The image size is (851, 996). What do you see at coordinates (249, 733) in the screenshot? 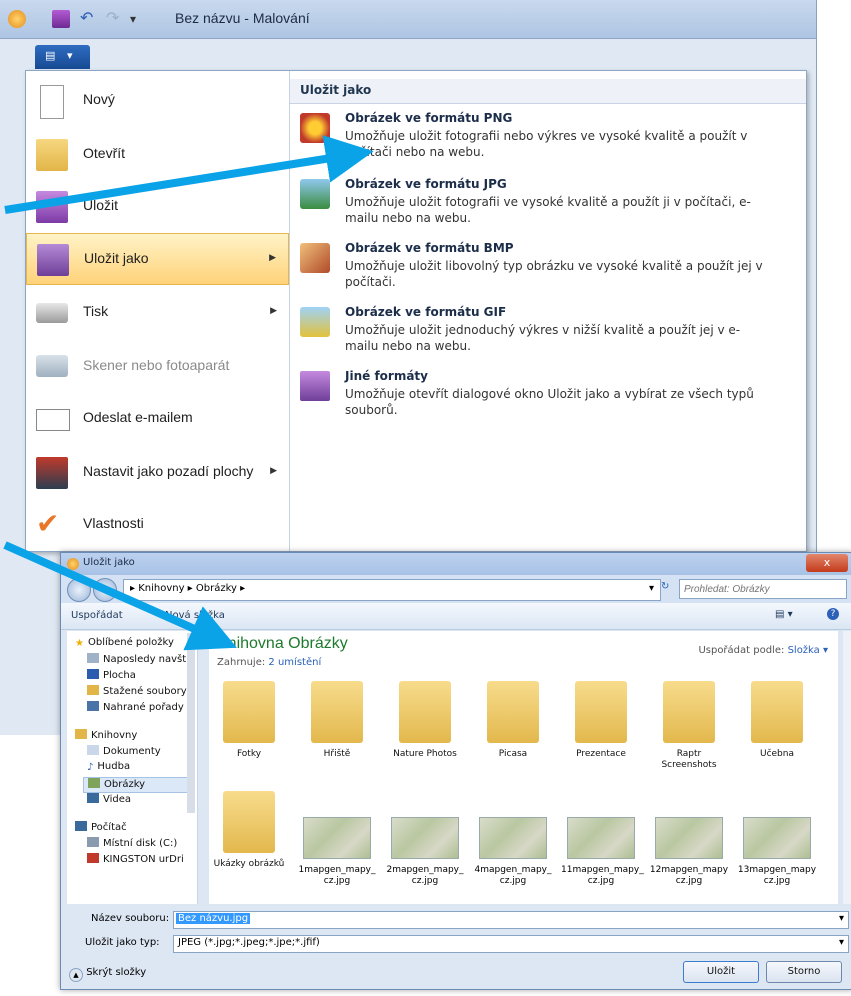
I see `folder-item: Fotky` at bounding box center [249, 733].